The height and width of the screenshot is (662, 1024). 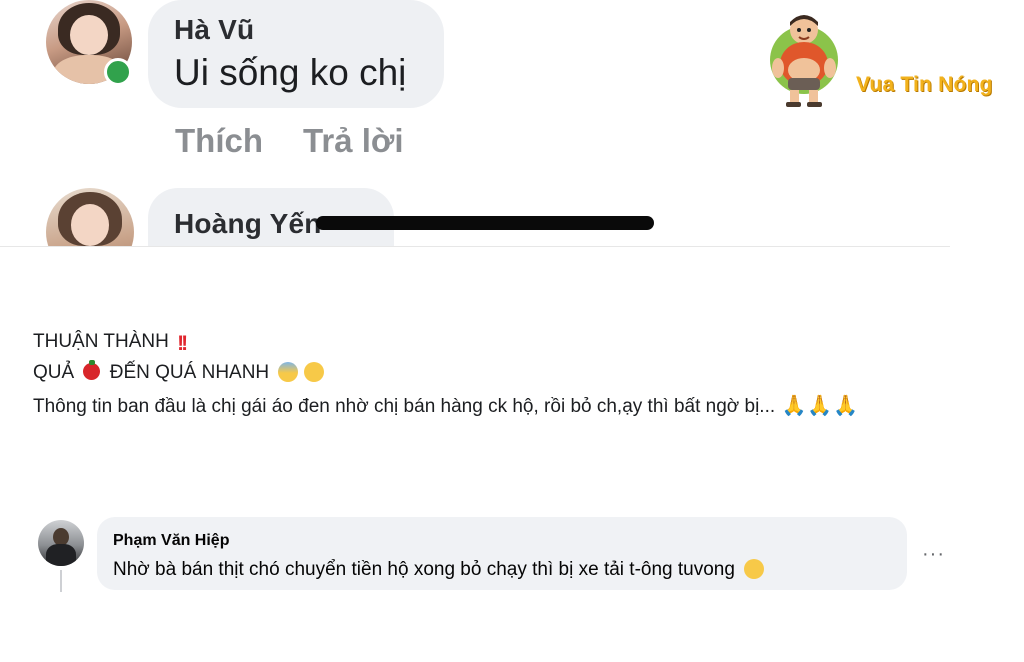 I want to click on commenter-name: Hoàng Yến, so click(x=248, y=224).